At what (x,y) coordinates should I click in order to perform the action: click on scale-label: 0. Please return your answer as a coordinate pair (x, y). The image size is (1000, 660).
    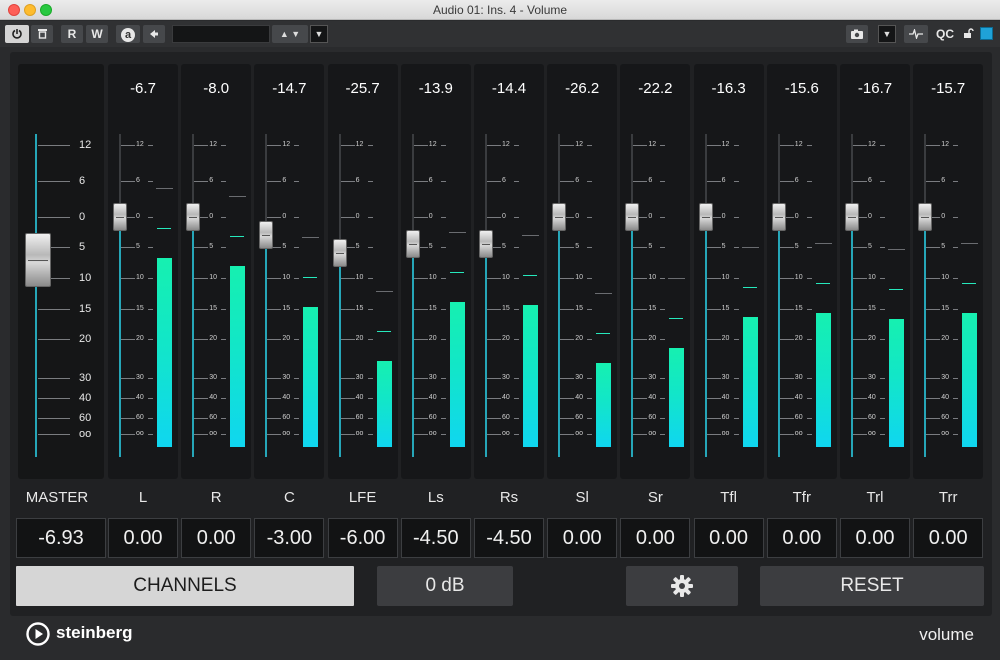
    Looking at the image, I should click on (504, 216).